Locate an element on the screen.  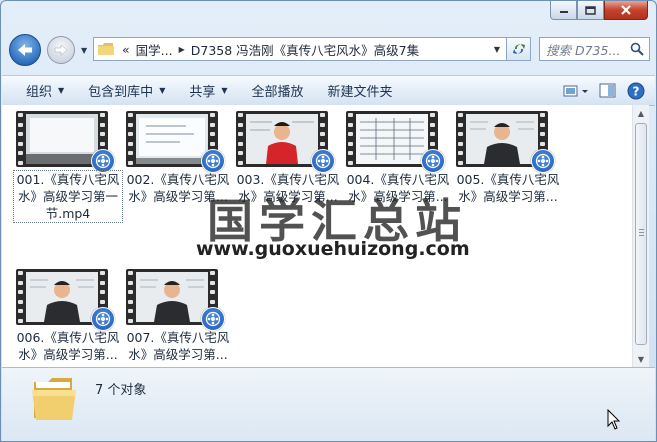
help-button: ? is located at coordinates (636, 91).